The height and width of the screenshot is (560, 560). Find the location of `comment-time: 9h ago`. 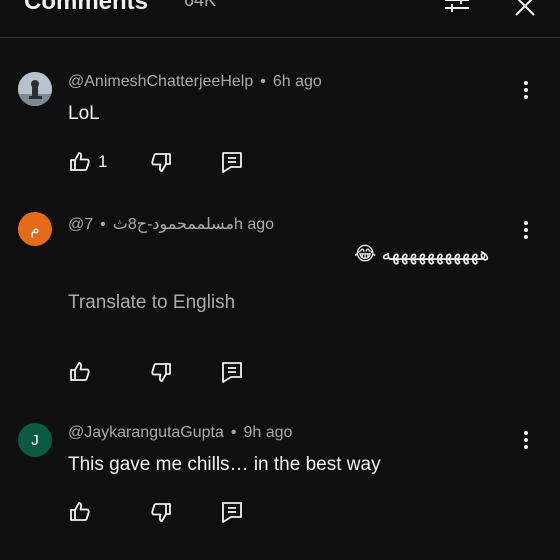

comment-time: 9h ago is located at coordinates (268, 432).